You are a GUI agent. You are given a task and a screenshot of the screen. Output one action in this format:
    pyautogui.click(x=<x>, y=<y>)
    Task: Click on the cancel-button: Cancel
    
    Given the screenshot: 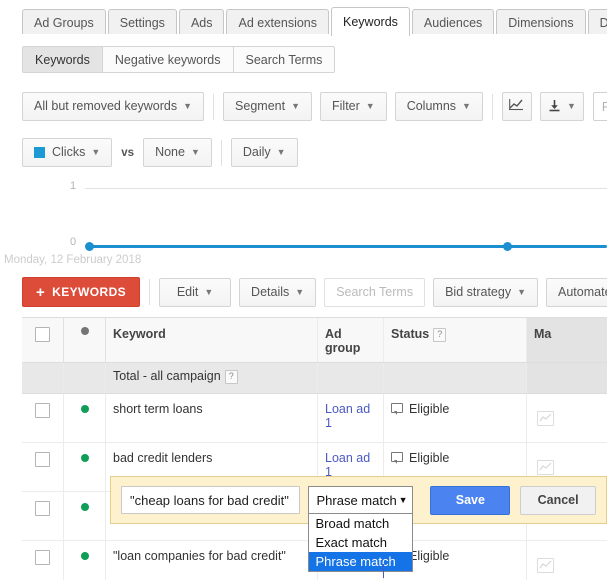 What is the action you would take?
    pyautogui.click(x=558, y=500)
    